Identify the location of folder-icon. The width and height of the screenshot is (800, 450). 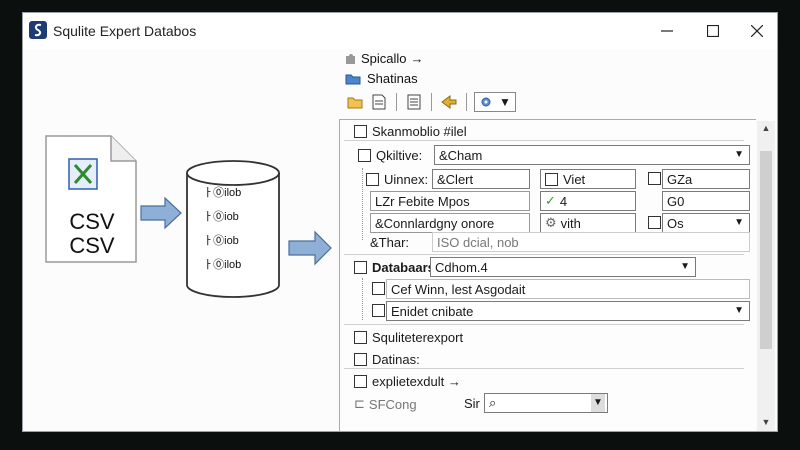
(353, 79).